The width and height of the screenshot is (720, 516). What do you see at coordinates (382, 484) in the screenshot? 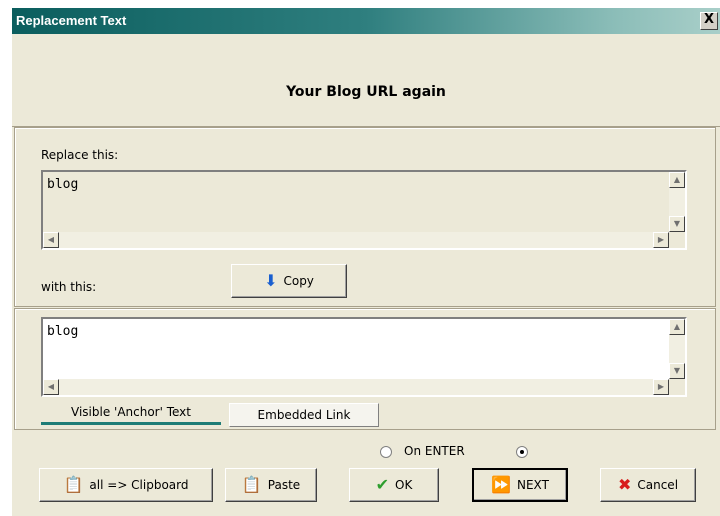
I see `checkmark-icon: ✔` at bounding box center [382, 484].